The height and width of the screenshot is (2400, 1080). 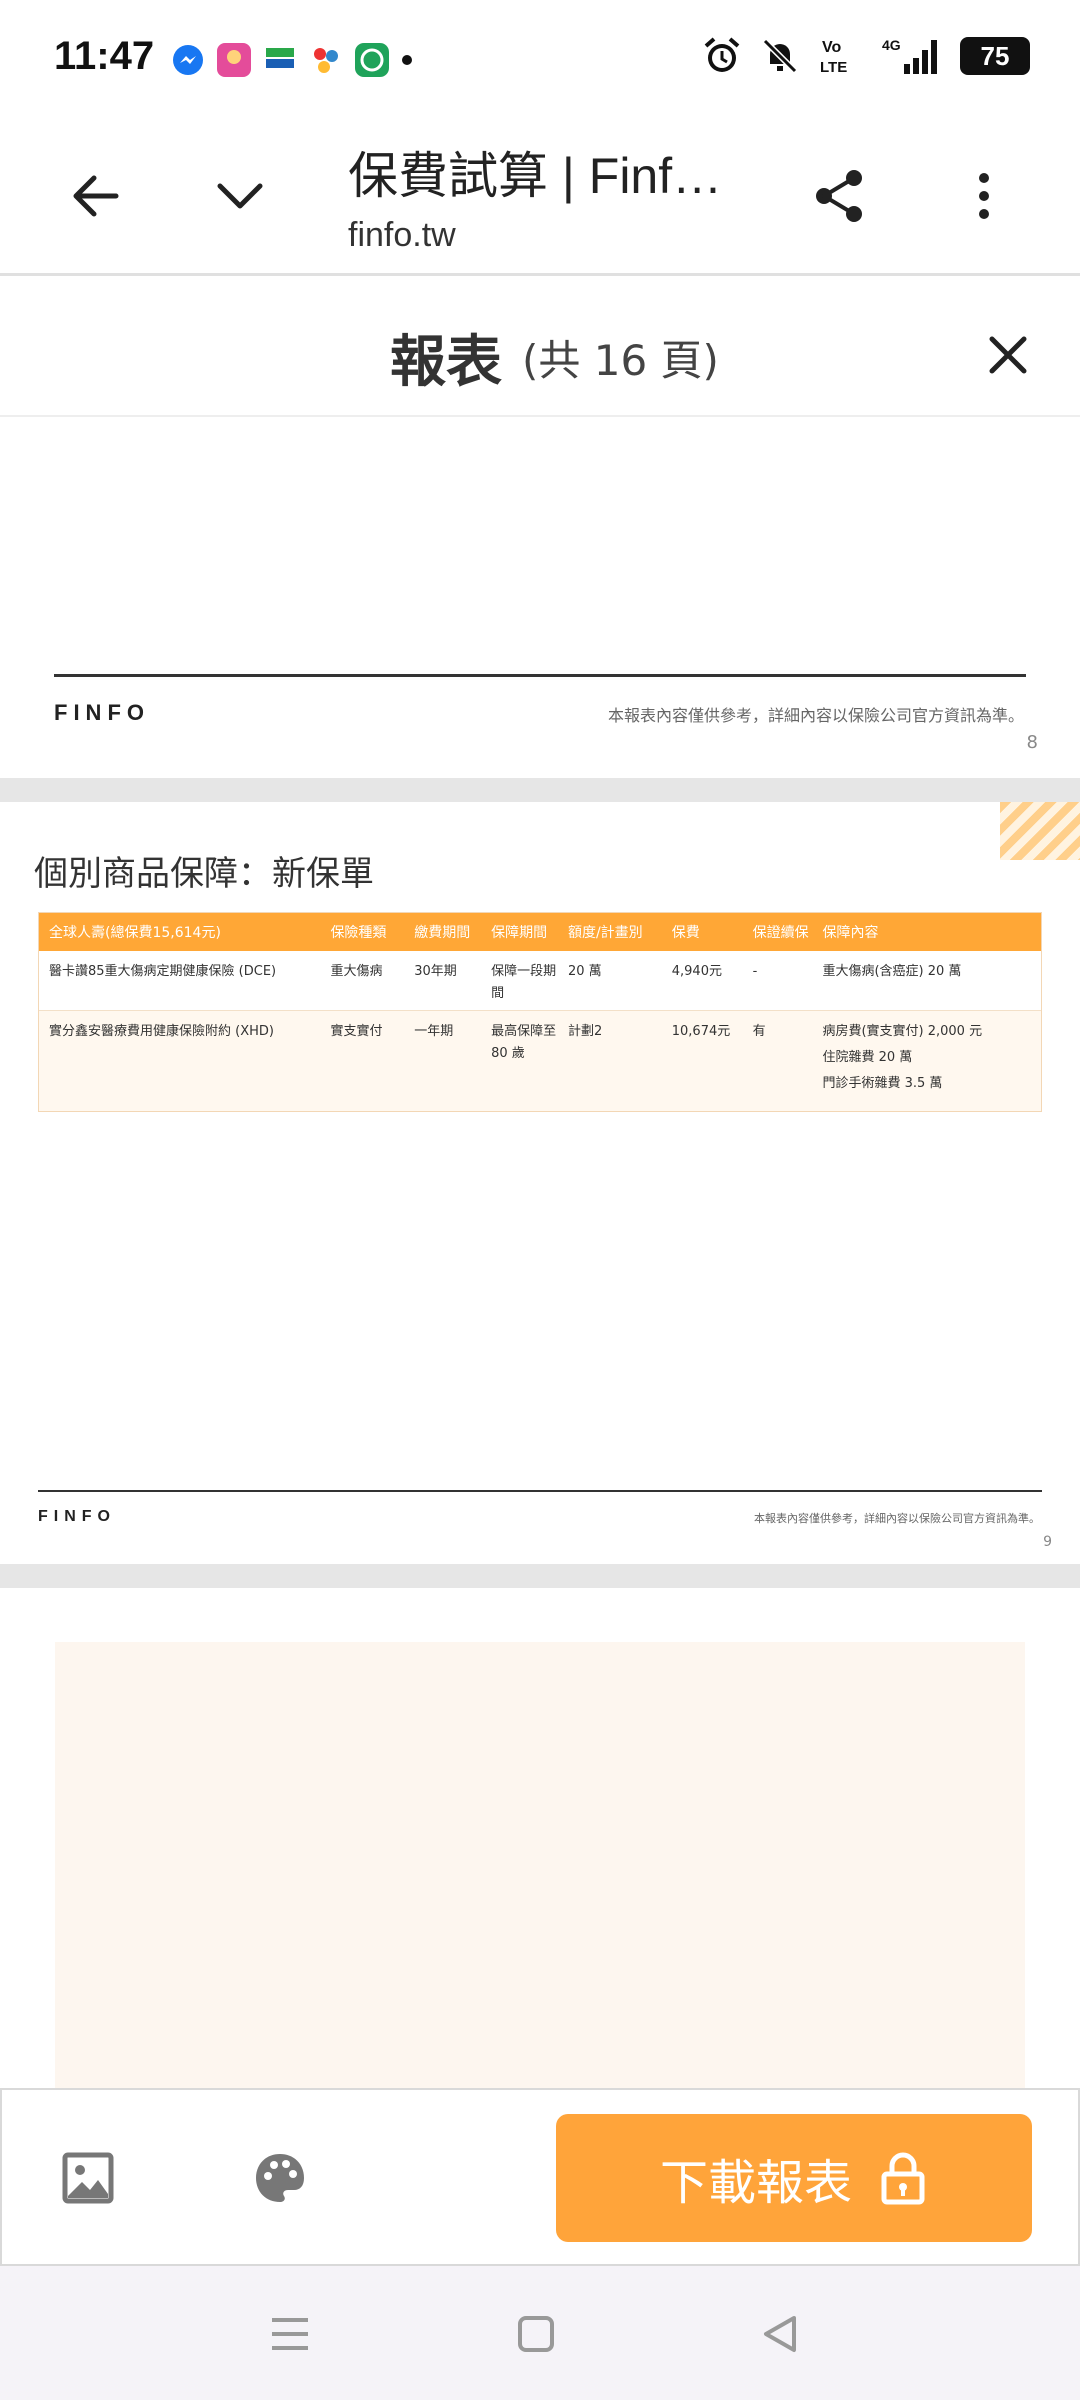 I want to click on messenger-icon, so click(x=188, y=60).